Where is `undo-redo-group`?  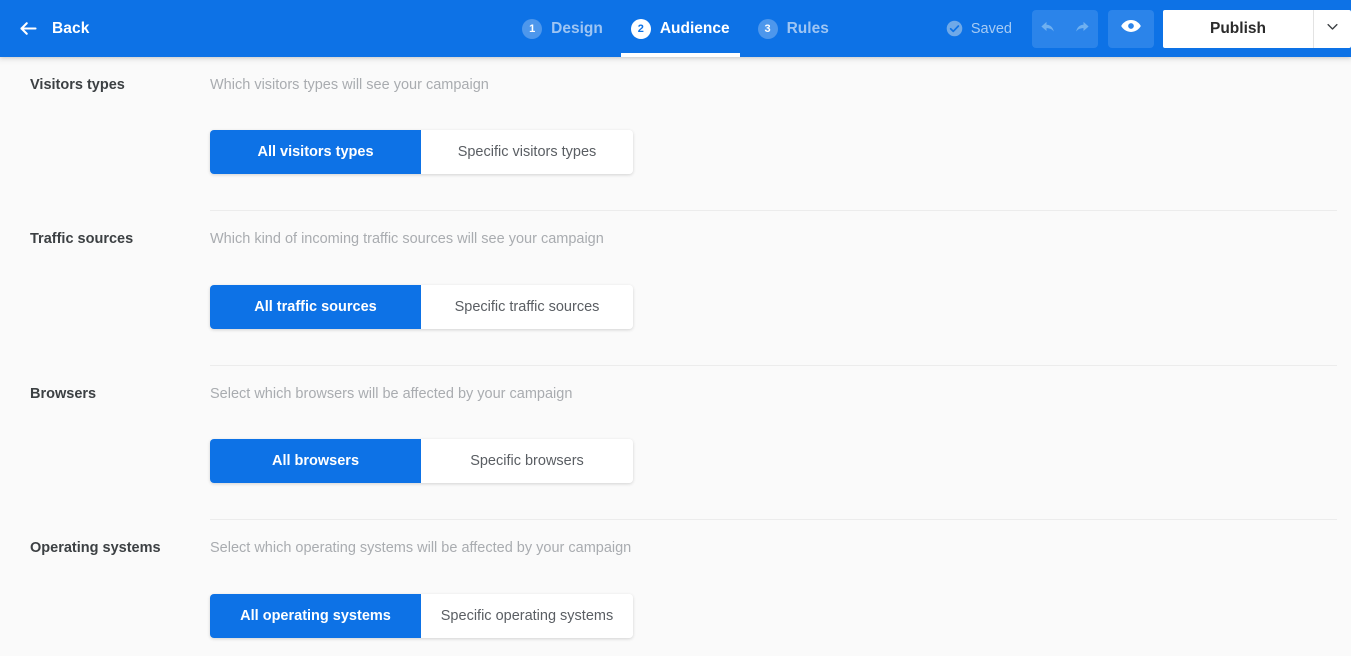
undo-redo-group is located at coordinates (1065, 28).